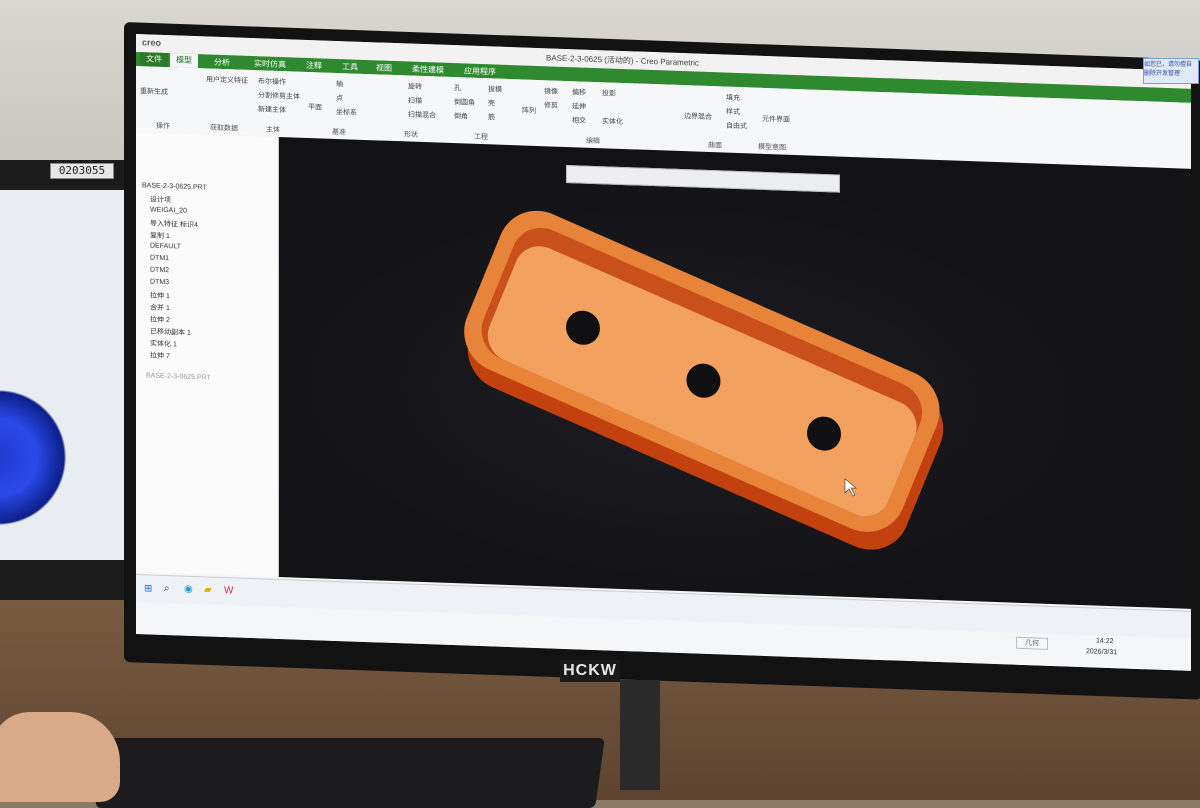 This screenshot has height=808, width=1200. I want to click on group-editing: 编辑, so click(593, 141).